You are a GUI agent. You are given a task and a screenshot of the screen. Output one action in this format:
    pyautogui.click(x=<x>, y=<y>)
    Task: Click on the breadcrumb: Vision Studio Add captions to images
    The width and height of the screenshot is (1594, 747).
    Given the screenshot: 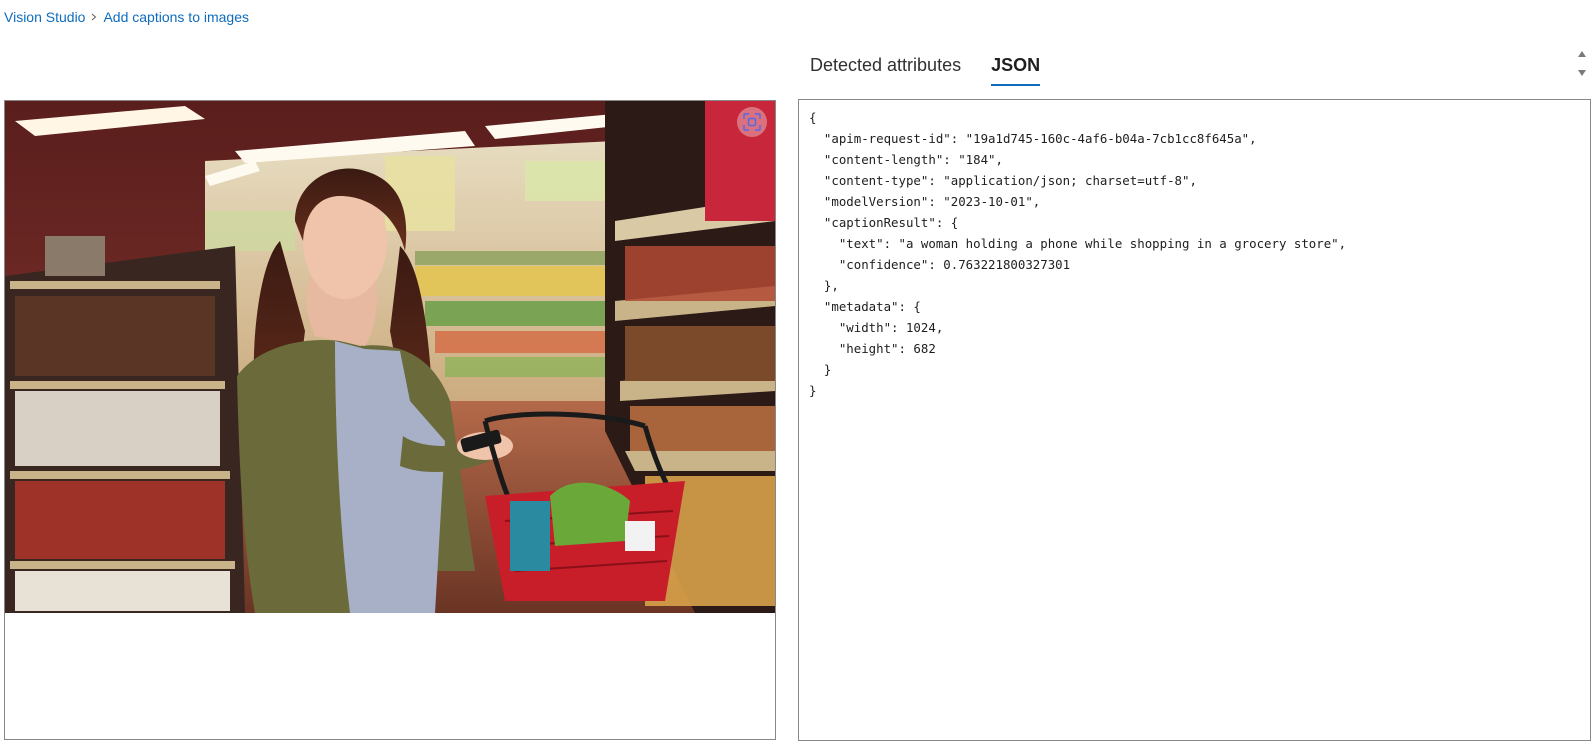 What is the action you would take?
    pyautogui.click(x=126, y=17)
    